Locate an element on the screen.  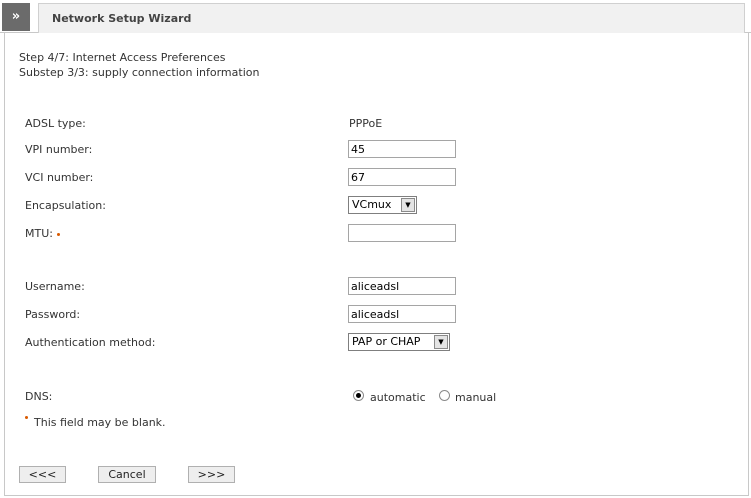
dns-automatic-label: automatic is located at coordinates (398, 397).